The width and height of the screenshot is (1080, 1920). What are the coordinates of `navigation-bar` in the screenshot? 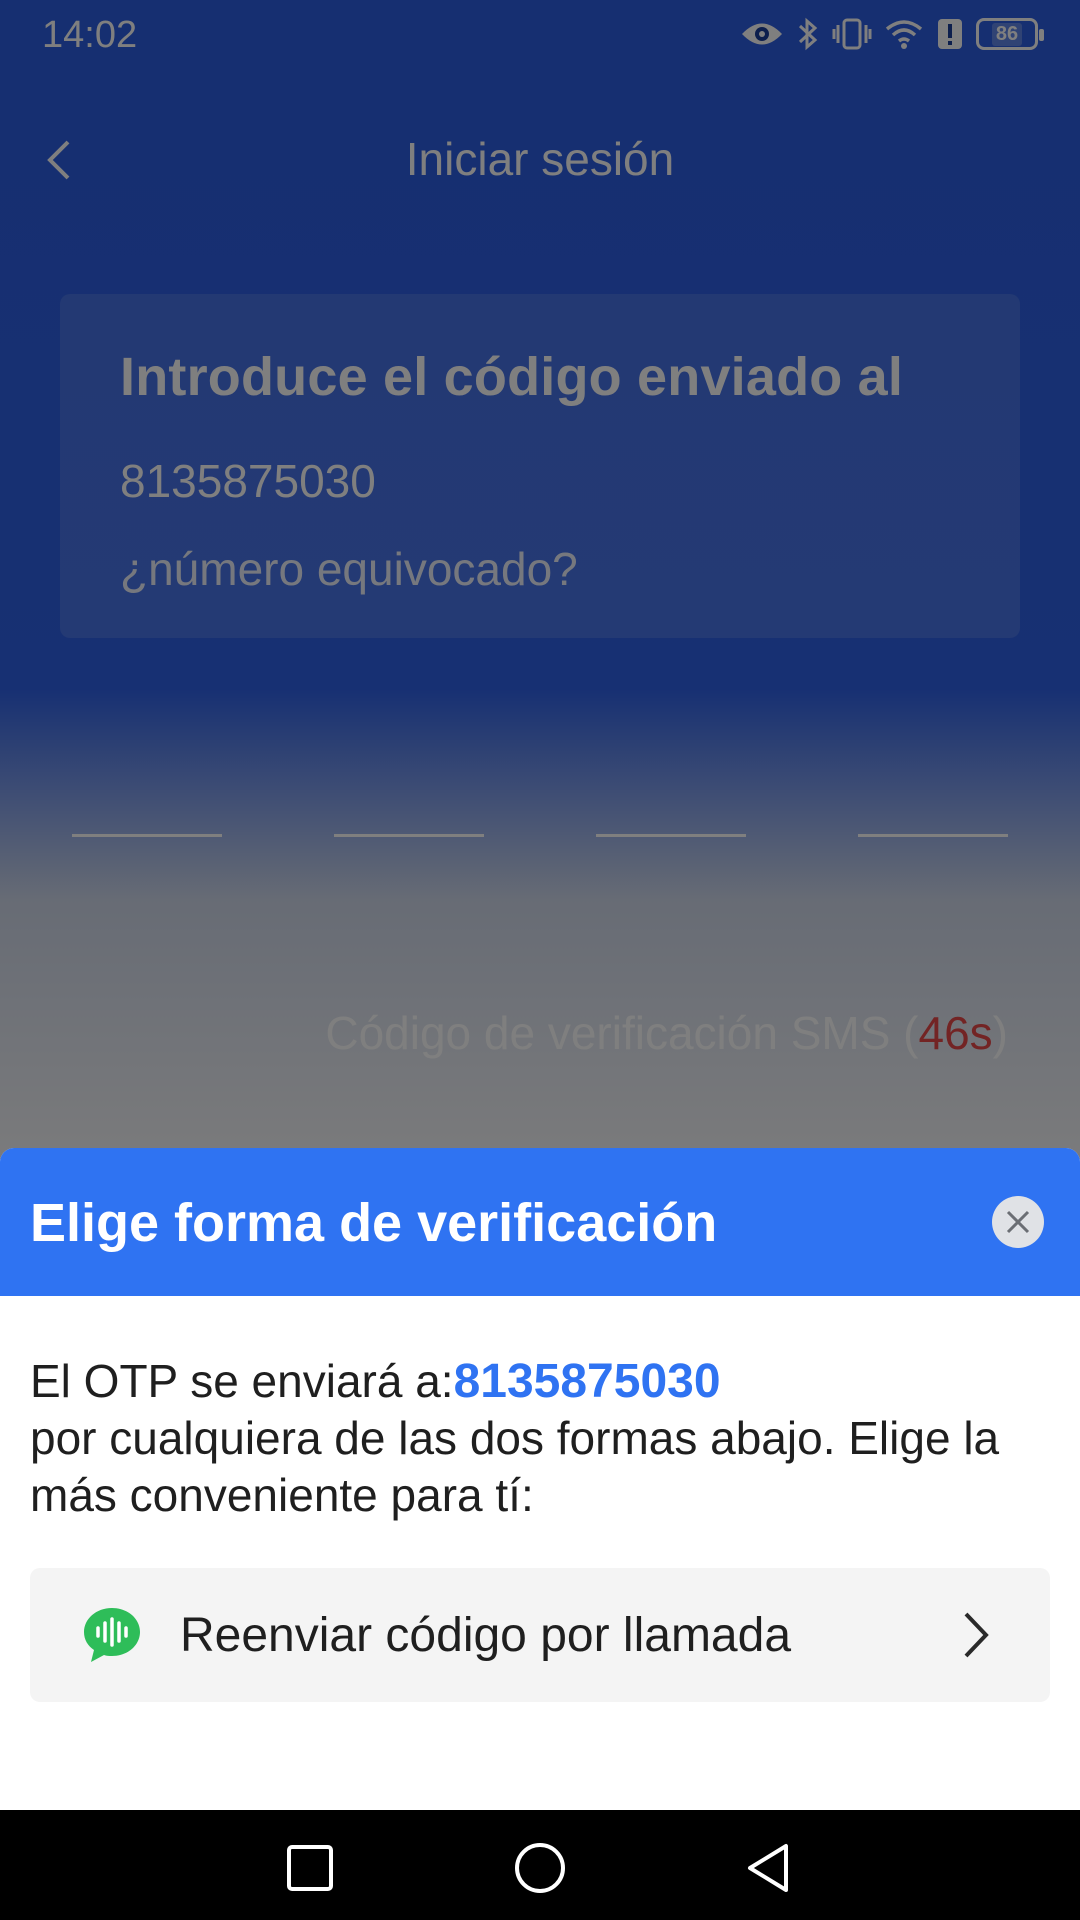 It's located at (540, 1865).